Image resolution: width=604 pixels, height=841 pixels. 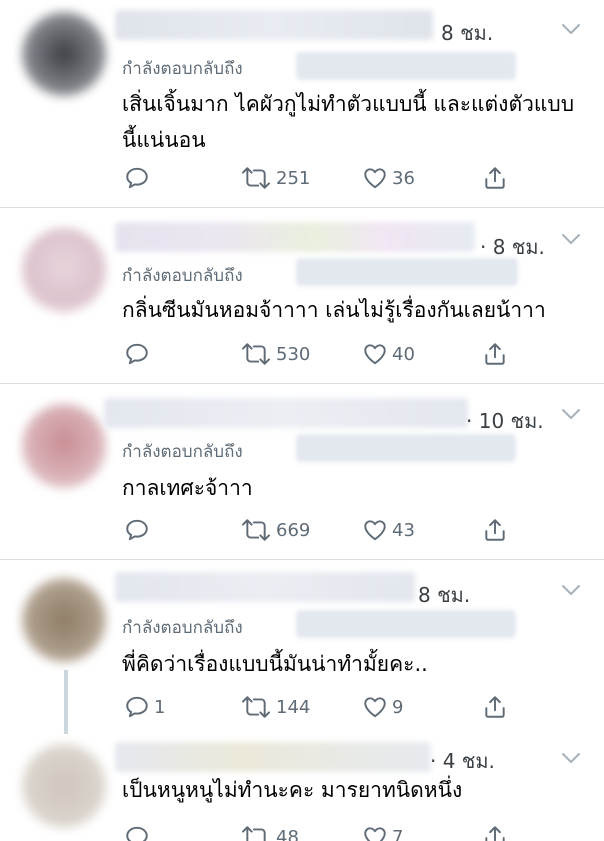 I want to click on like-button: 43, so click(x=388, y=530).